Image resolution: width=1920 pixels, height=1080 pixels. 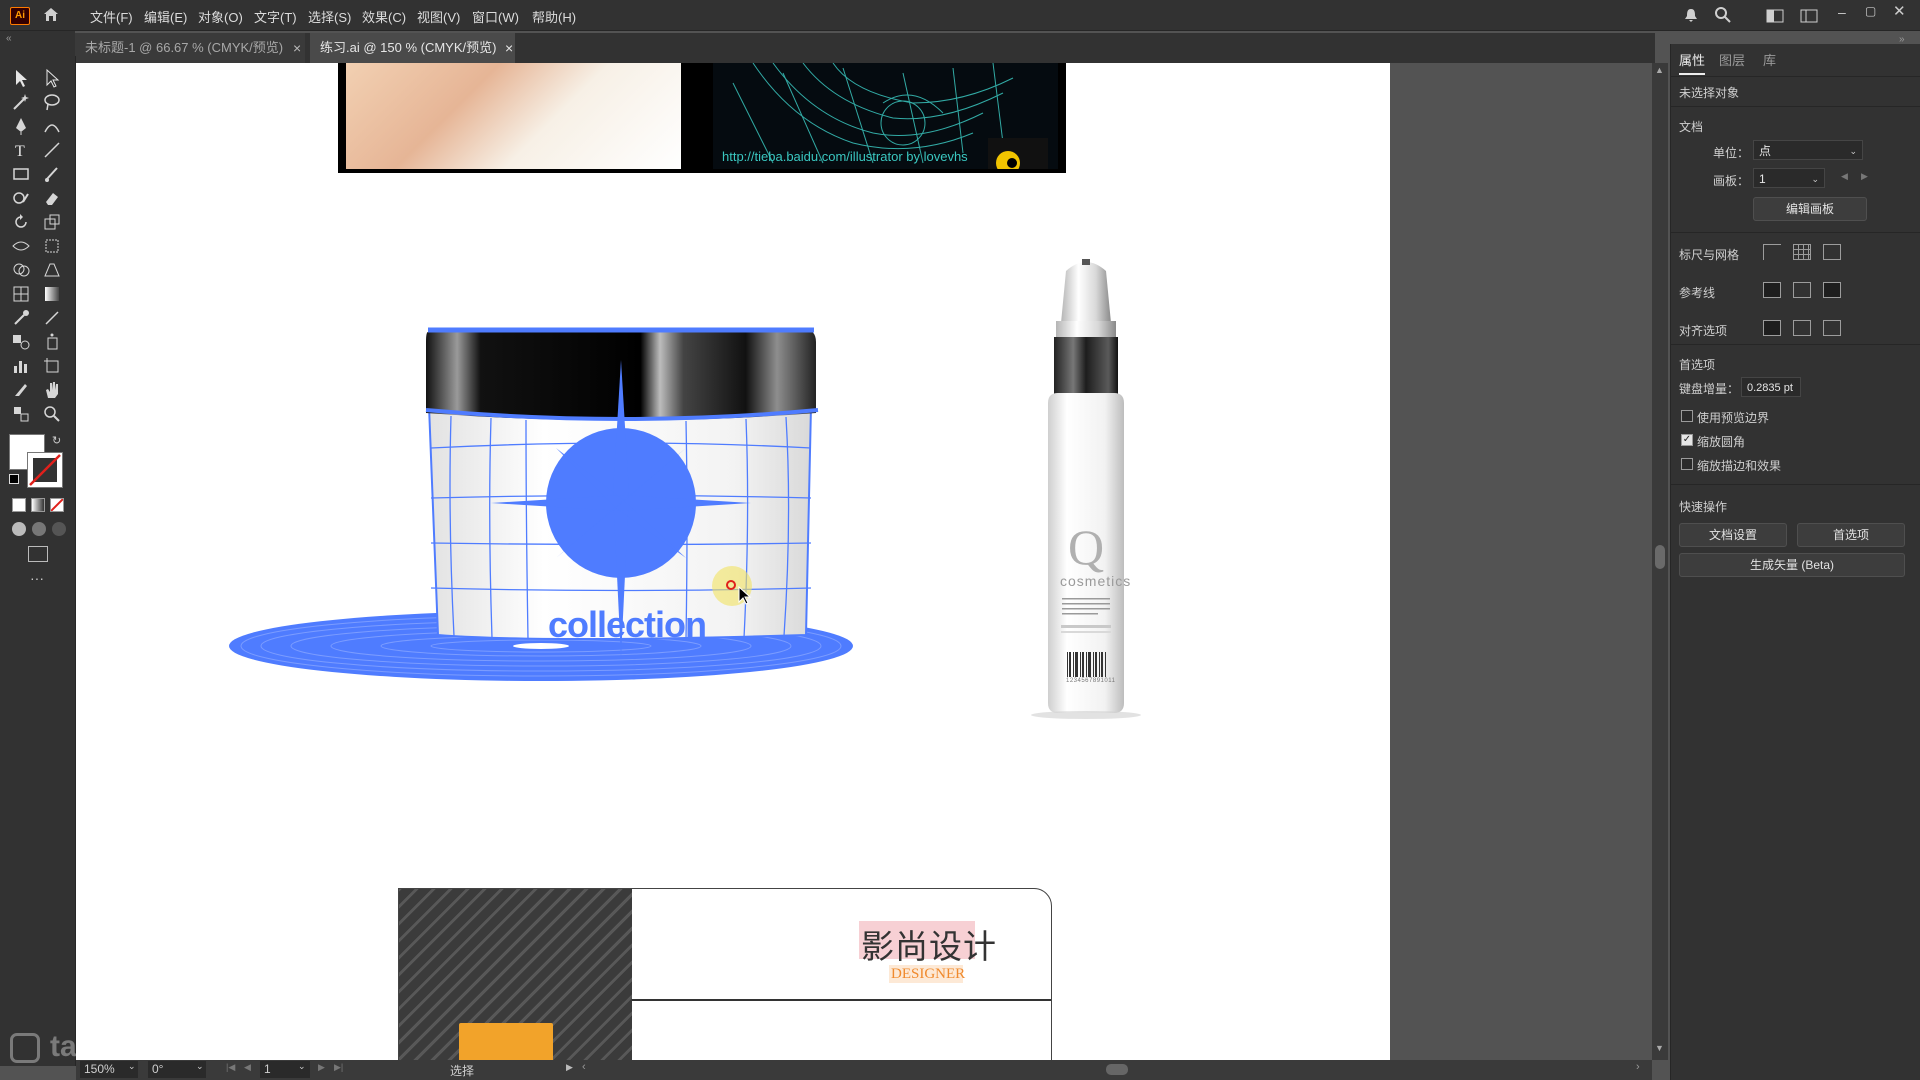 I want to click on more-tools-icon: ···, so click(x=37, y=578).